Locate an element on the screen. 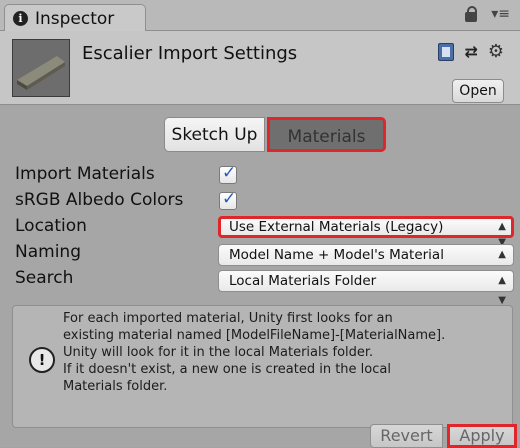 This screenshot has width=520, height=448. inspector-tab: i Inspector is located at coordinates (75, 18).